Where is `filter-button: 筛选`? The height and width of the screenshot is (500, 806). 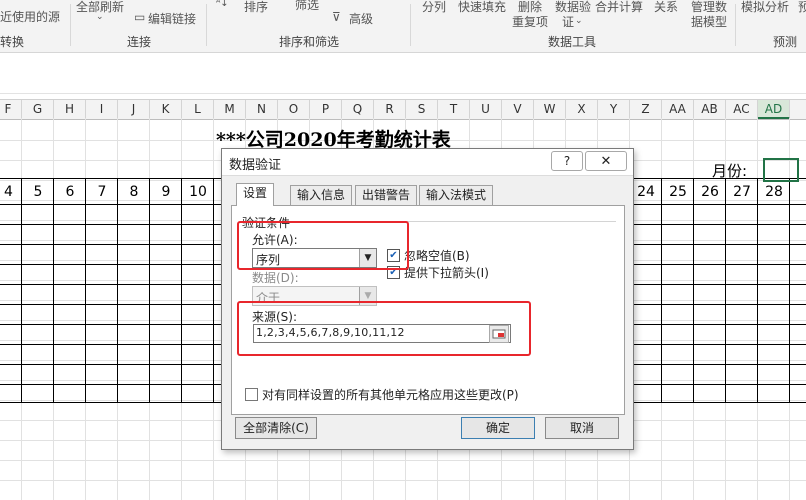
filter-button: 筛选 is located at coordinates (307, 6).